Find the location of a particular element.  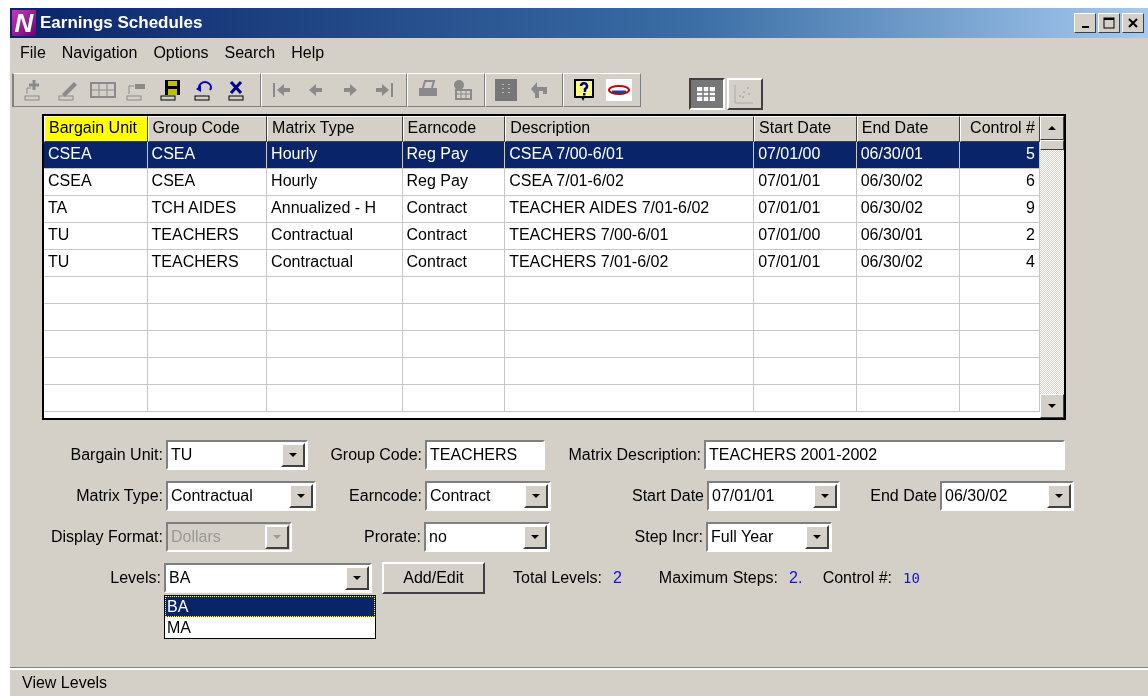

dropdown-field: Contract is located at coordinates (488, 496).